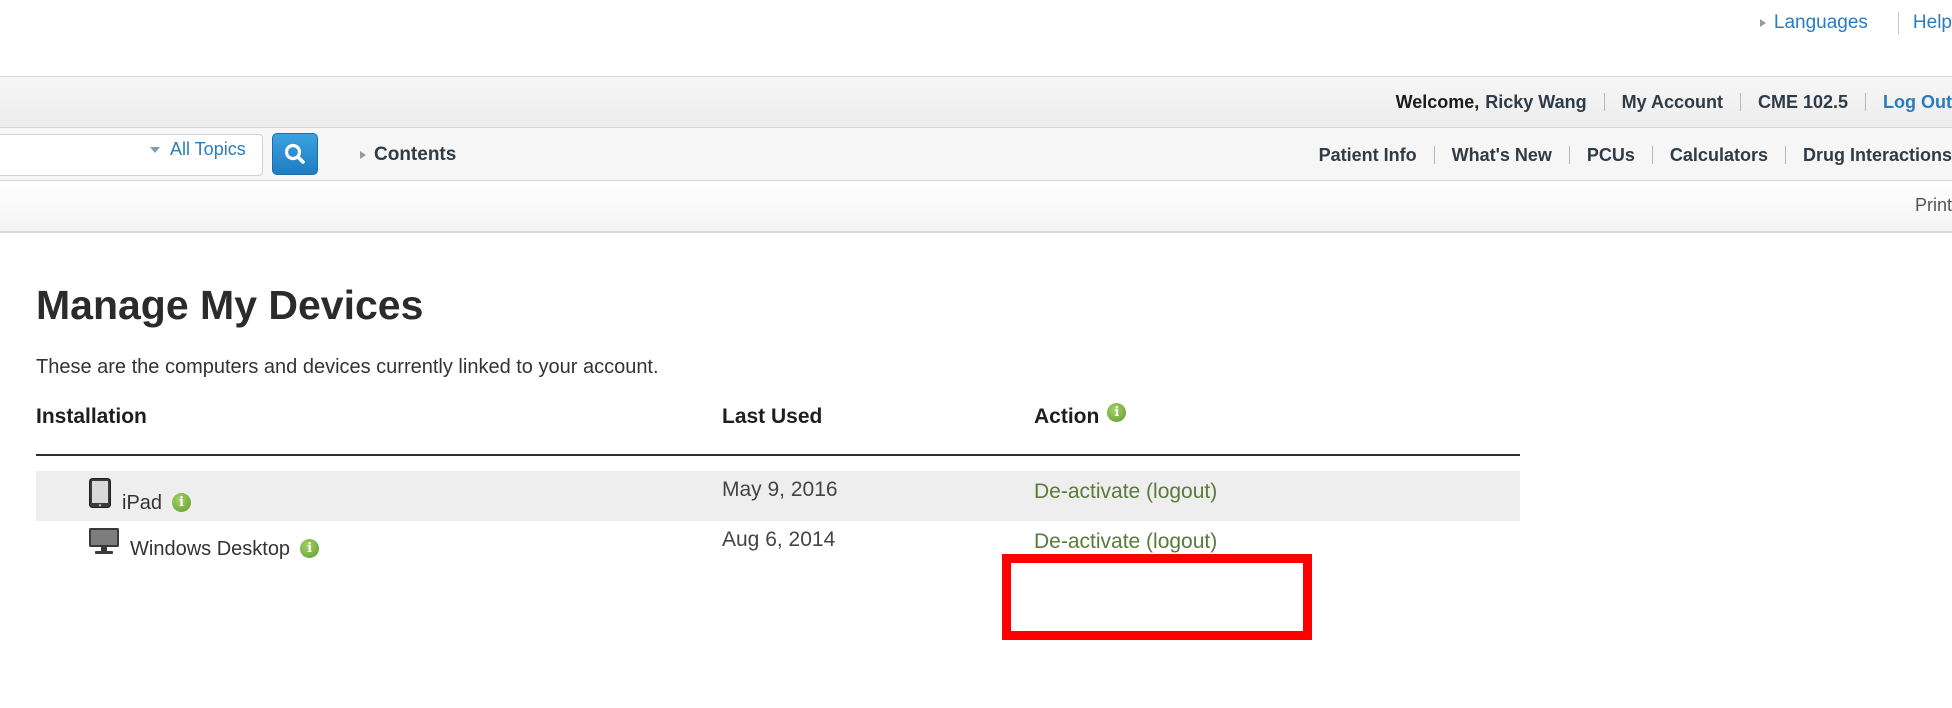 The width and height of the screenshot is (1952, 708). Describe the element at coordinates (210, 549) in the screenshot. I see `device-name: Windows Desktop` at that location.